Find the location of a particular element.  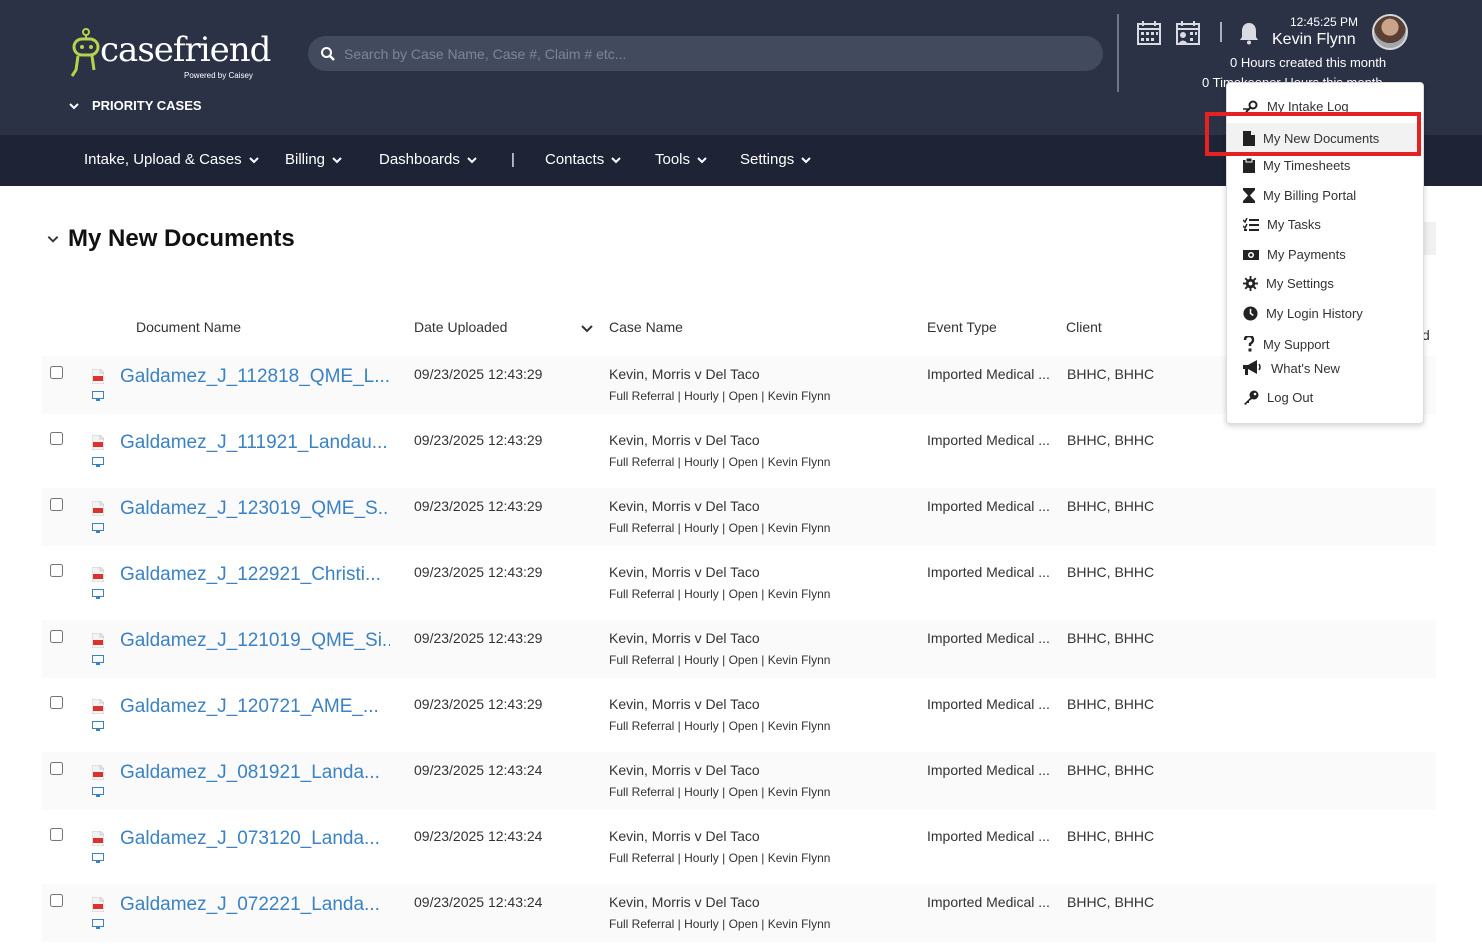

nav-billing: Billing is located at coordinates (314, 159).